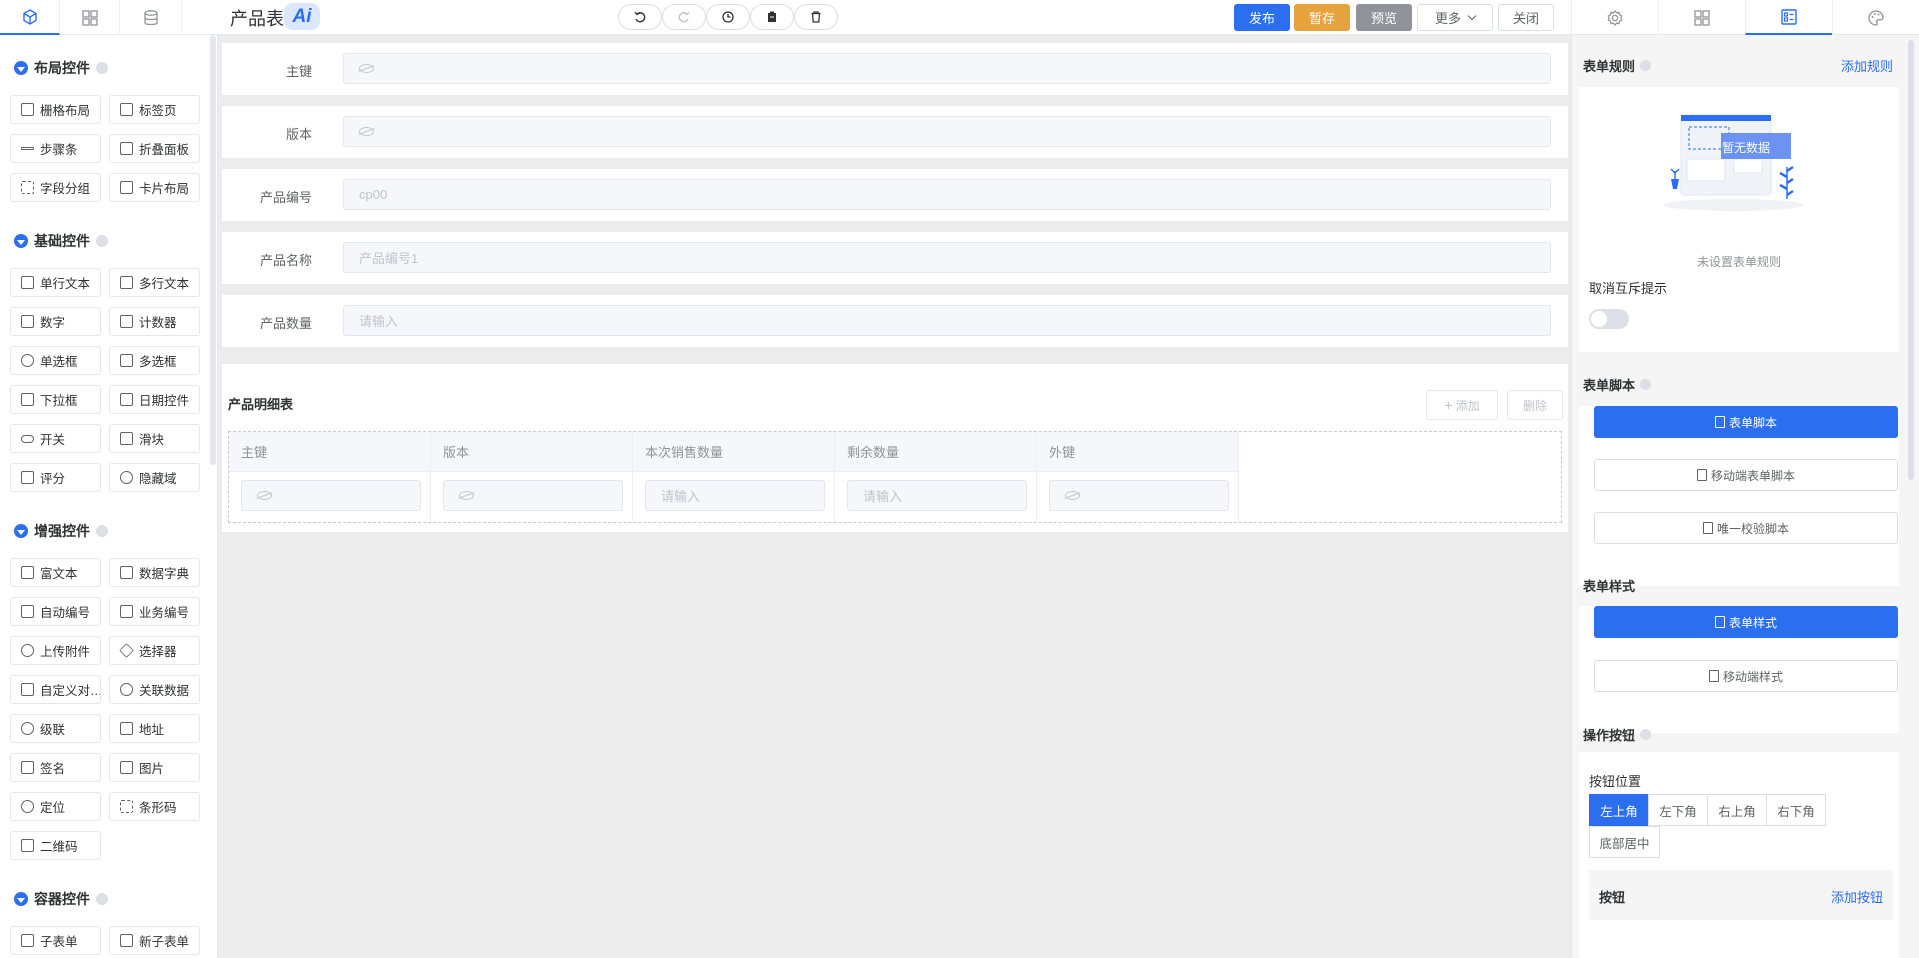 The image size is (1919, 958). Describe the element at coordinates (302, 16) in the screenshot. I see `ai-assistant-button: Ai` at that location.